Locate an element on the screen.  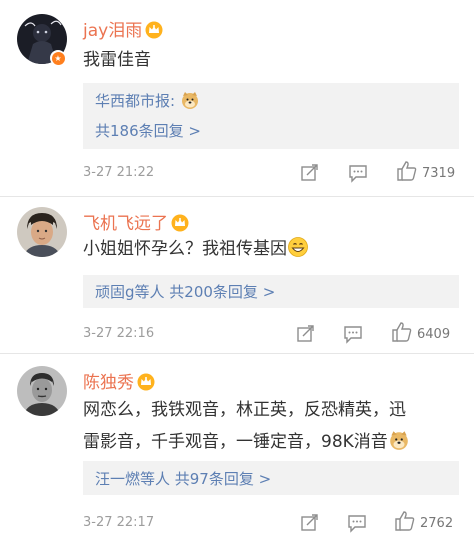
comment-text-line-2: 雷影音，千手观音，一锤定音，98K消音 is located at coordinates (270, 444).